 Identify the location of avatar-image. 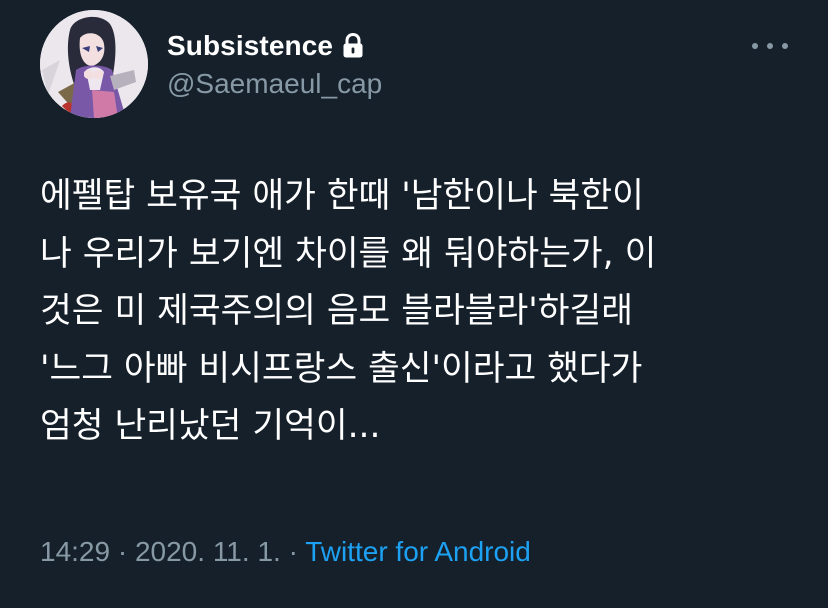
(94, 64).